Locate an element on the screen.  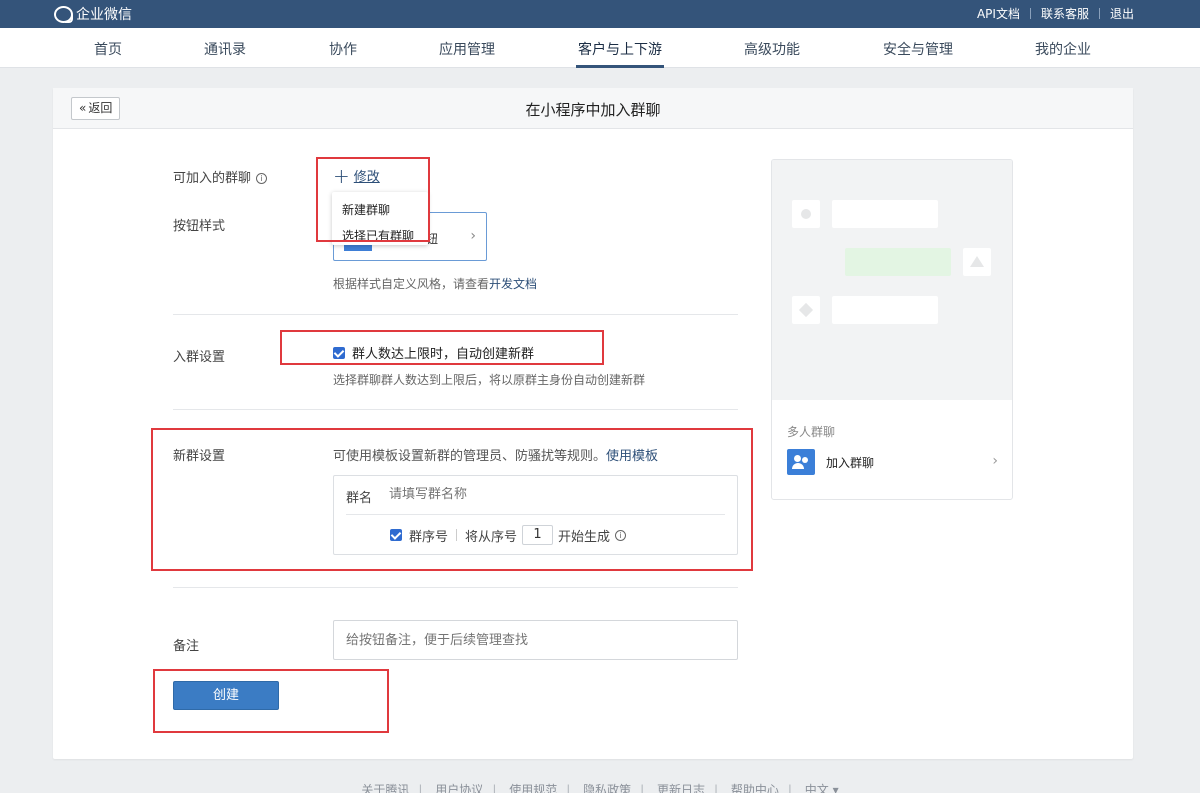
group-serial-label: 群序号 is located at coordinates (429, 537).